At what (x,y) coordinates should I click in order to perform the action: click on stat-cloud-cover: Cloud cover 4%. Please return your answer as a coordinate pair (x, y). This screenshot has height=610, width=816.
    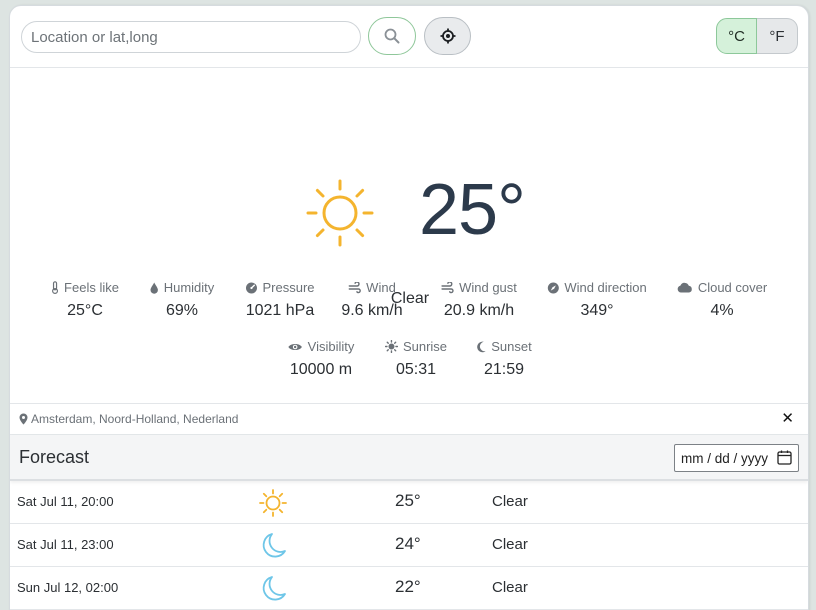
    Looking at the image, I should click on (722, 300).